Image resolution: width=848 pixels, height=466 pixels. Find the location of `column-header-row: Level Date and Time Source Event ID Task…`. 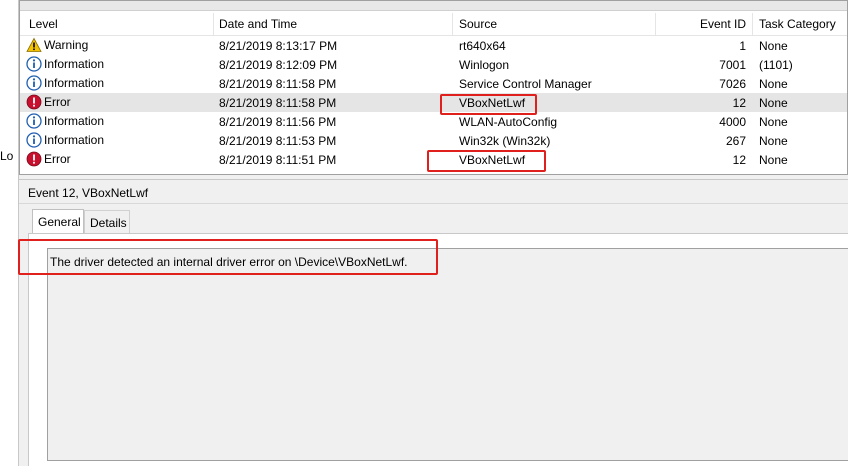

column-header-row: Level Date and Time Source Event ID Task… is located at coordinates (433, 24).